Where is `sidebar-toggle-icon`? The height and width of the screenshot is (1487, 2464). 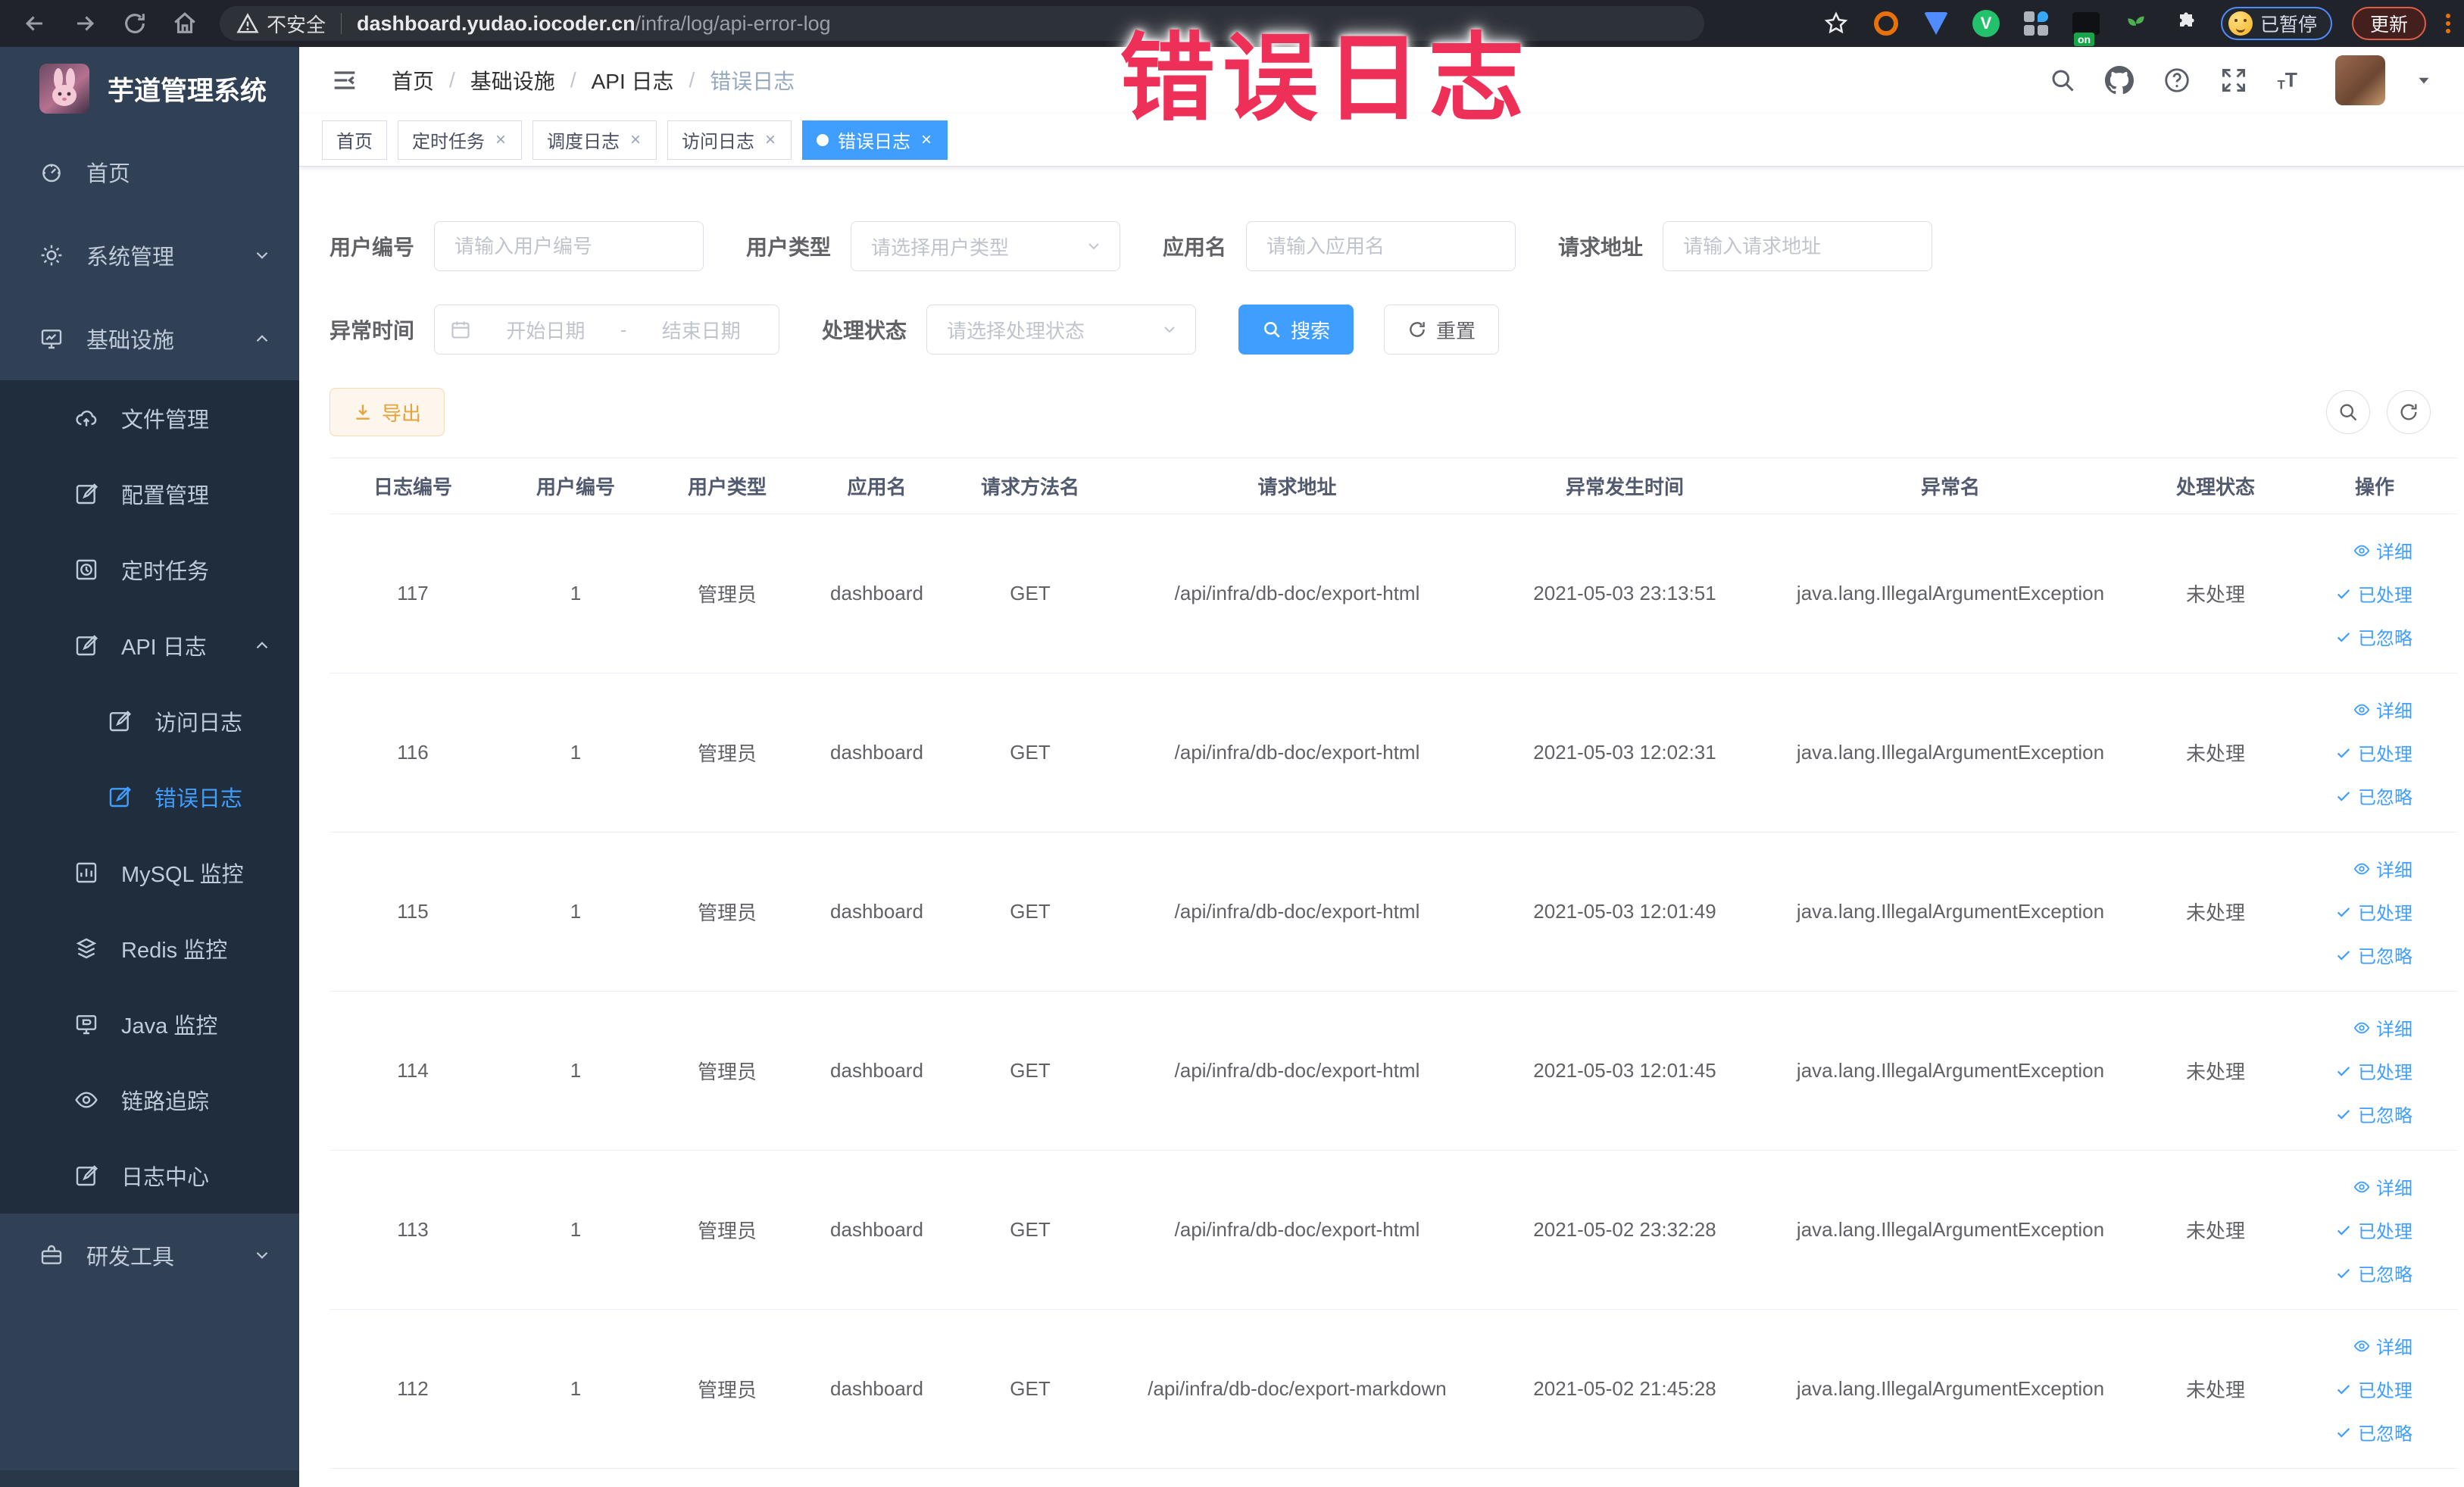
sidebar-toggle-icon is located at coordinates (344, 80).